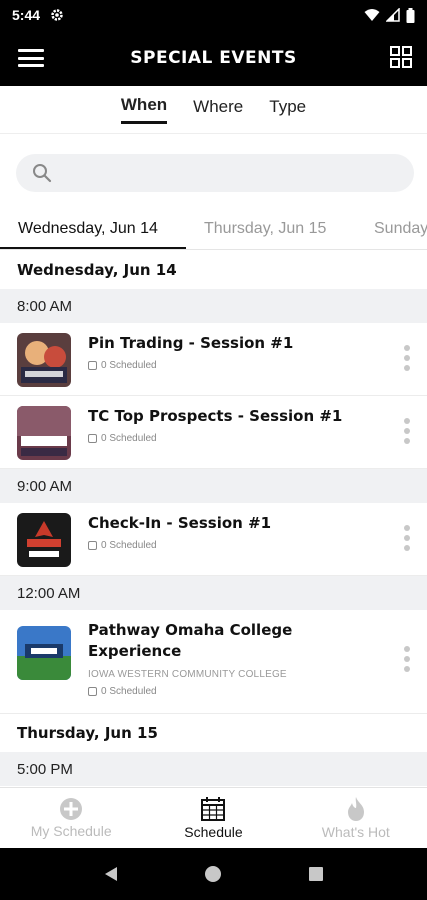 The width and height of the screenshot is (427, 900). What do you see at coordinates (401, 57) in the screenshot?
I see `grid-view-icon` at bounding box center [401, 57].